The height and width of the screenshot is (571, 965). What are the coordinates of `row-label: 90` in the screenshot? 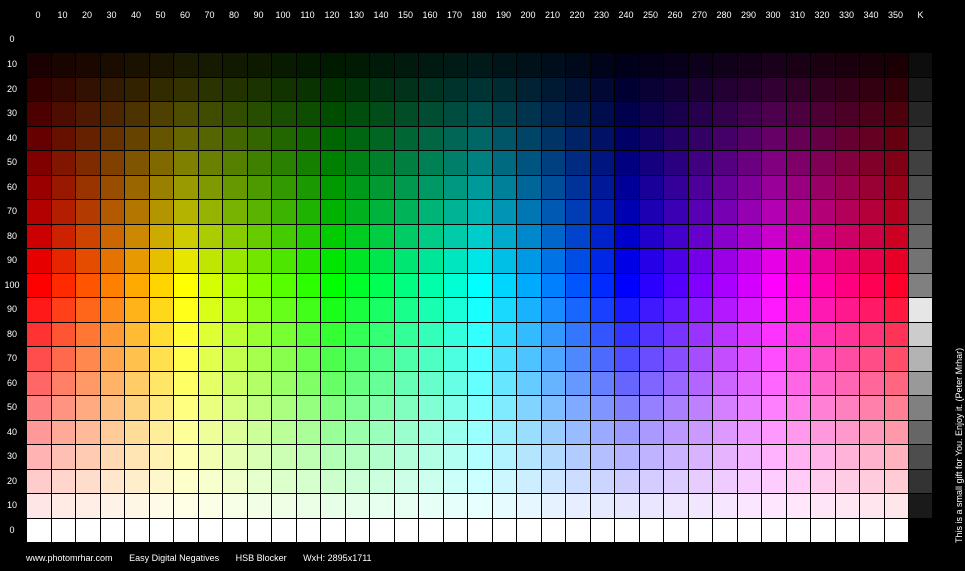 It's located at (11, 260).